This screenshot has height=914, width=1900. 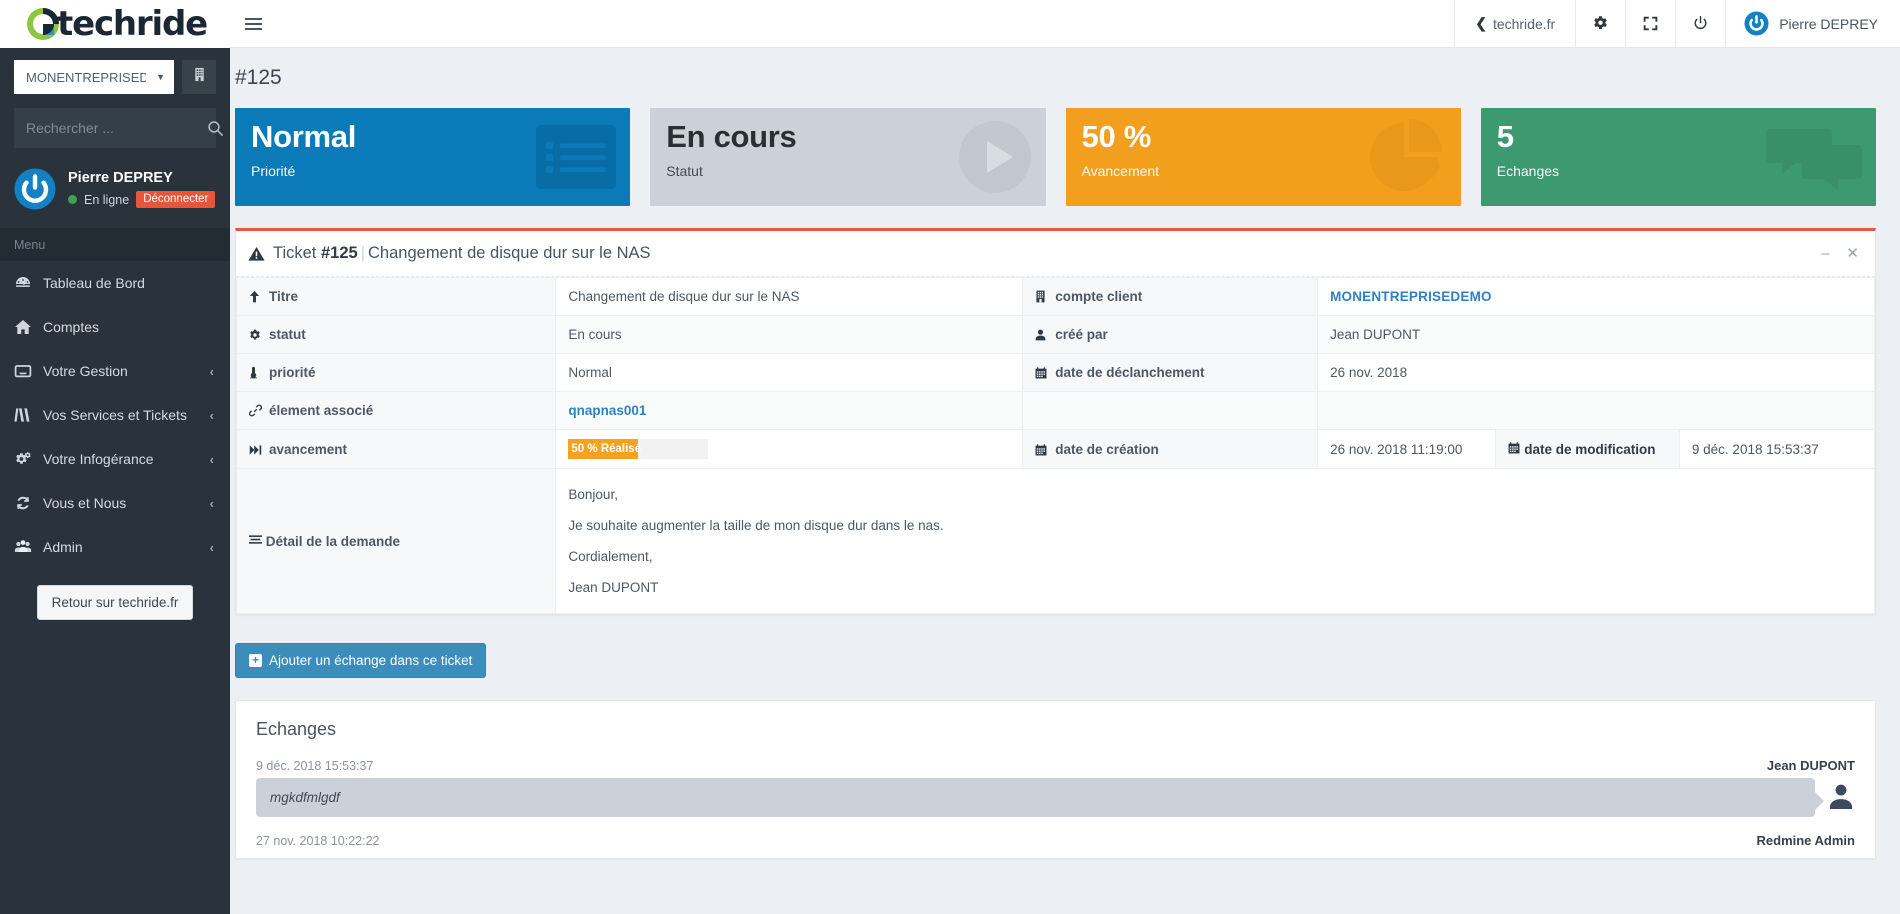 What do you see at coordinates (1756, 23) in the screenshot?
I see `user-power-logo-icon` at bounding box center [1756, 23].